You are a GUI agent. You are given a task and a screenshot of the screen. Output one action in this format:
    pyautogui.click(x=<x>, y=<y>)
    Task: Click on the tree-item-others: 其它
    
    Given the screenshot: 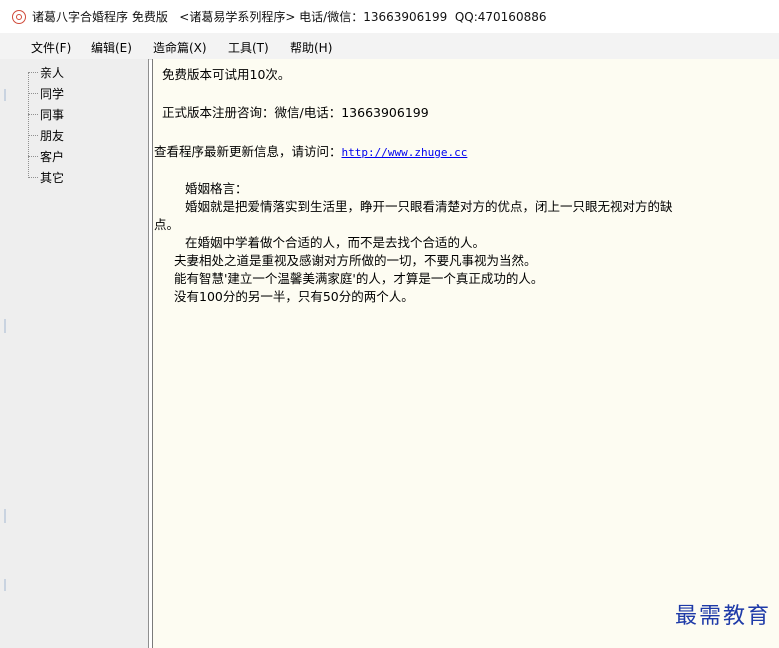 What is the action you would take?
    pyautogui.click(x=46, y=177)
    